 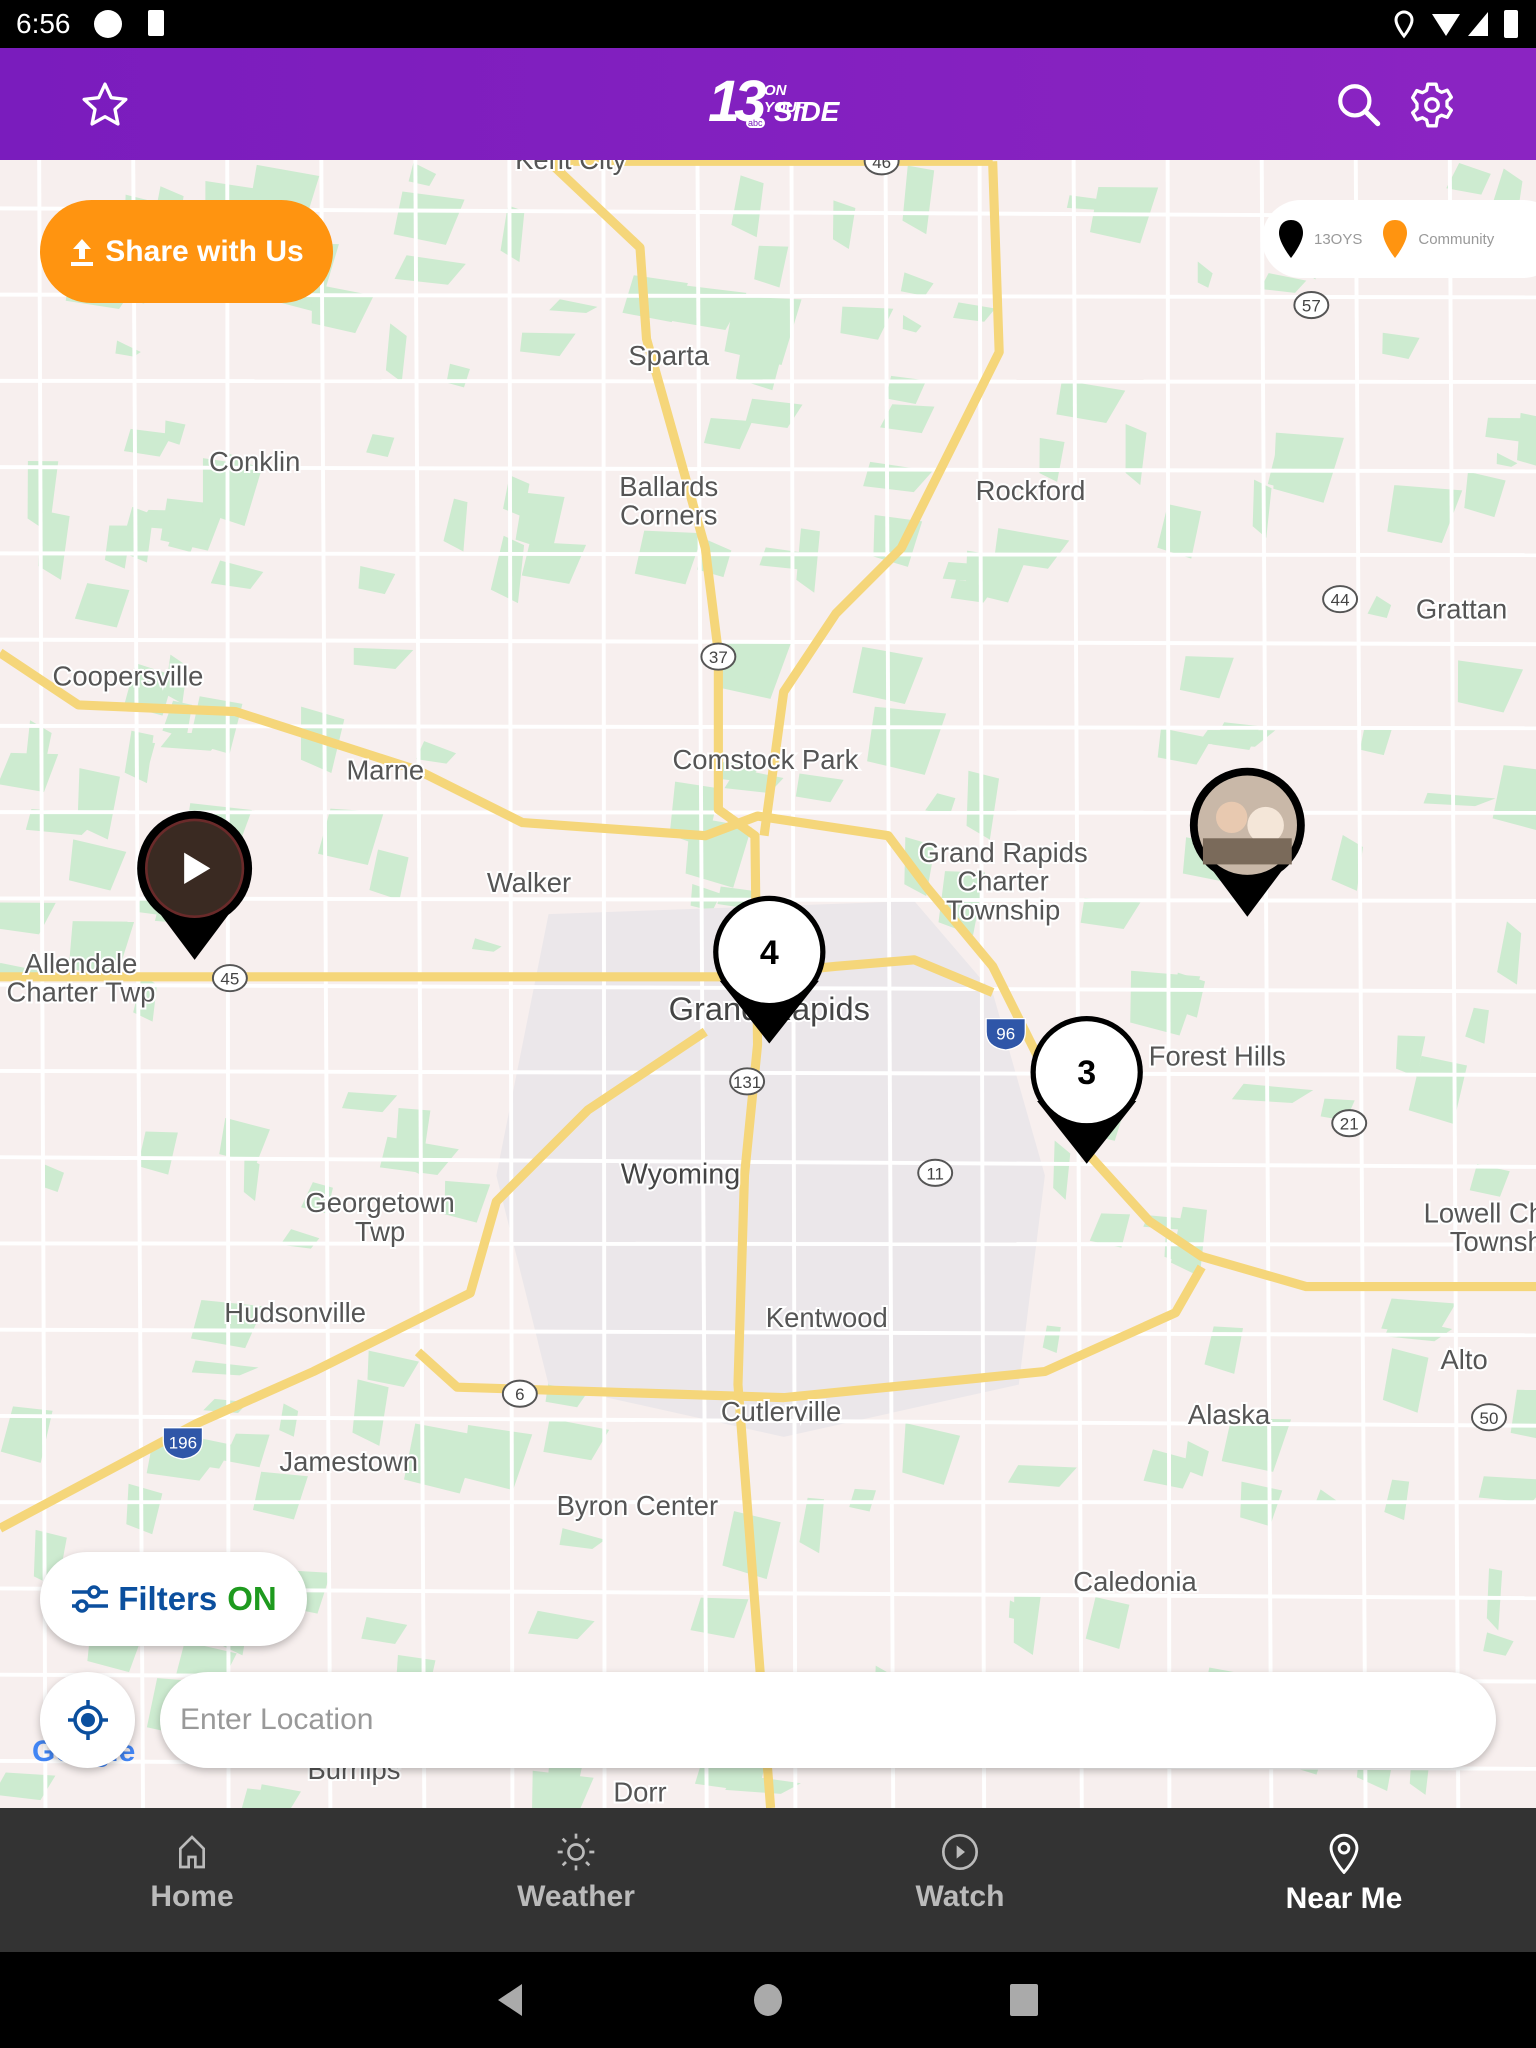 I want to click on map-label: Dorr, so click(x=639, y=1791).